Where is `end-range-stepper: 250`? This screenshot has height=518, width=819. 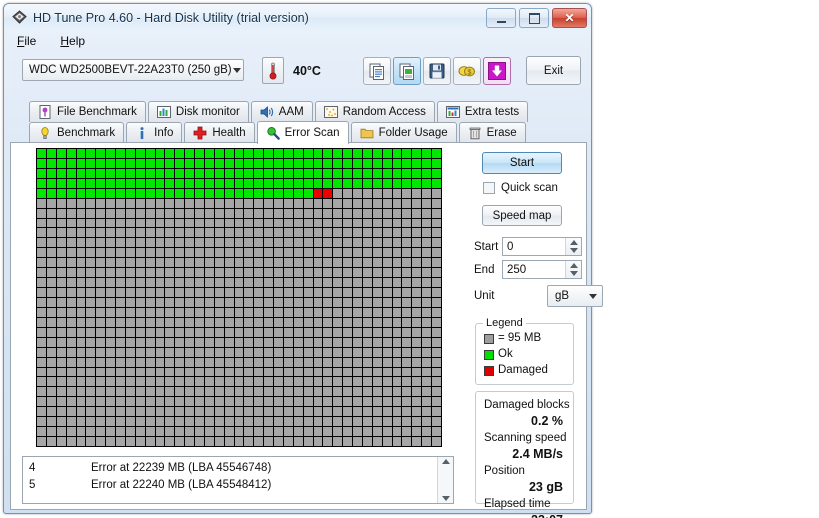 end-range-stepper: 250 is located at coordinates (542, 269).